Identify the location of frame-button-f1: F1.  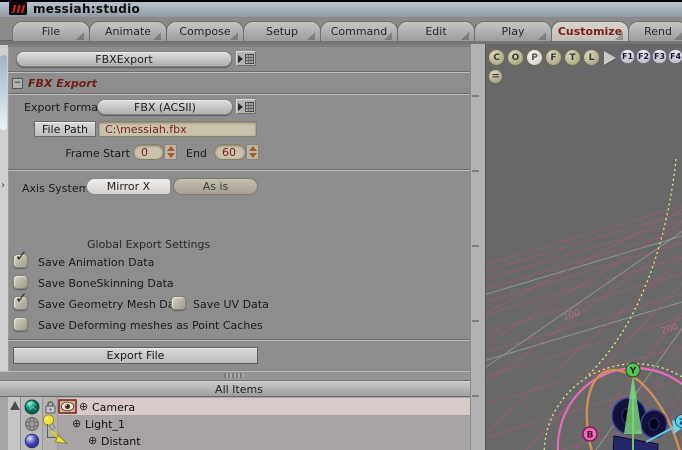
(627, 56).